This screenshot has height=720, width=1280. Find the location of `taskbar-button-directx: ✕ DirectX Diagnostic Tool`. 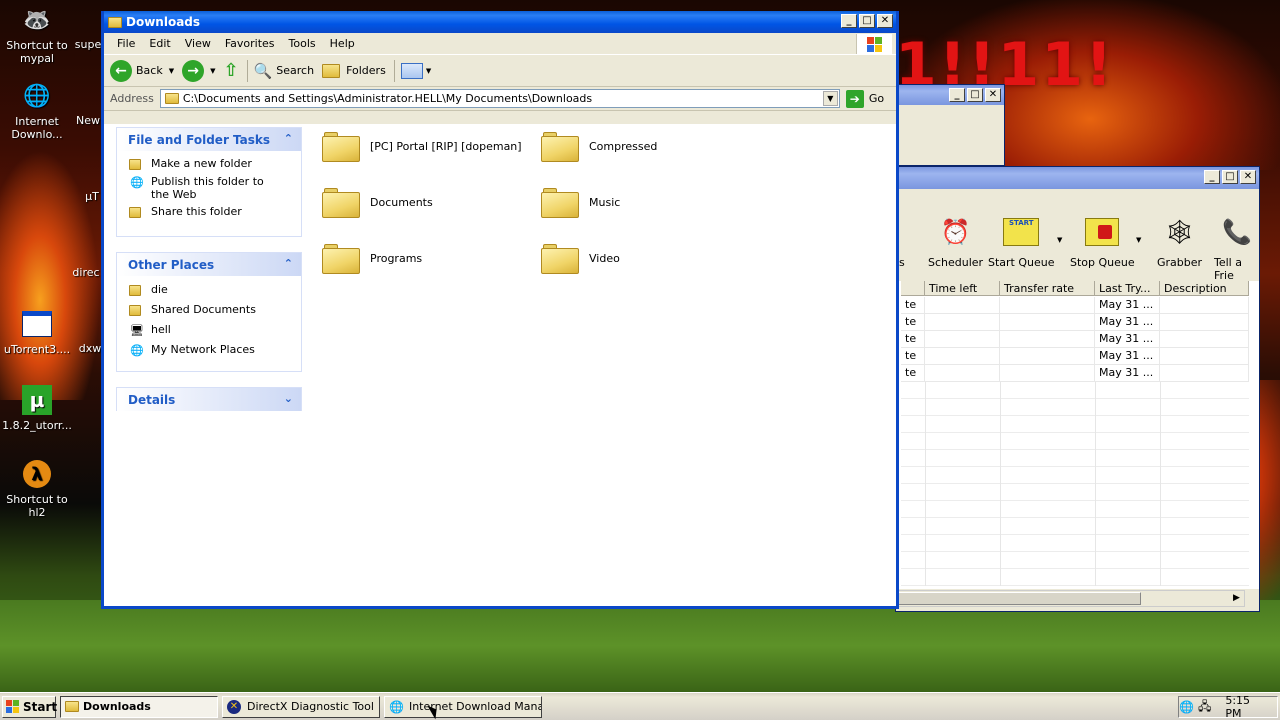

taskbar-button-directx: ✕ DirectX Diagnostic Tool is located at coordinates (301, 706).